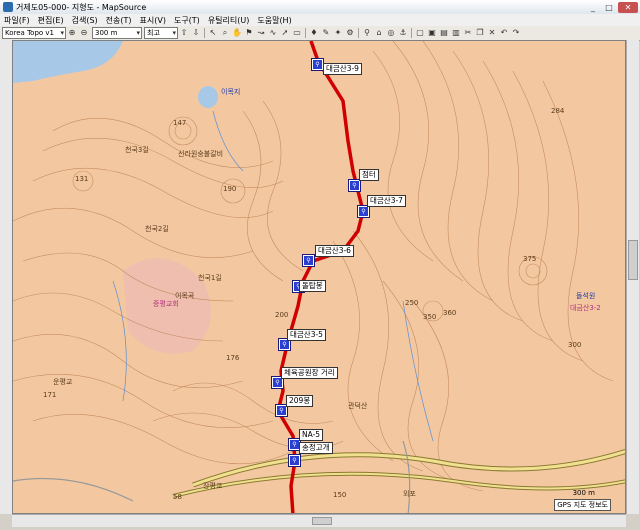 The width and height of the screenshot is (640, 530). I want to click on elevation-label: 200, so click(282, 315).